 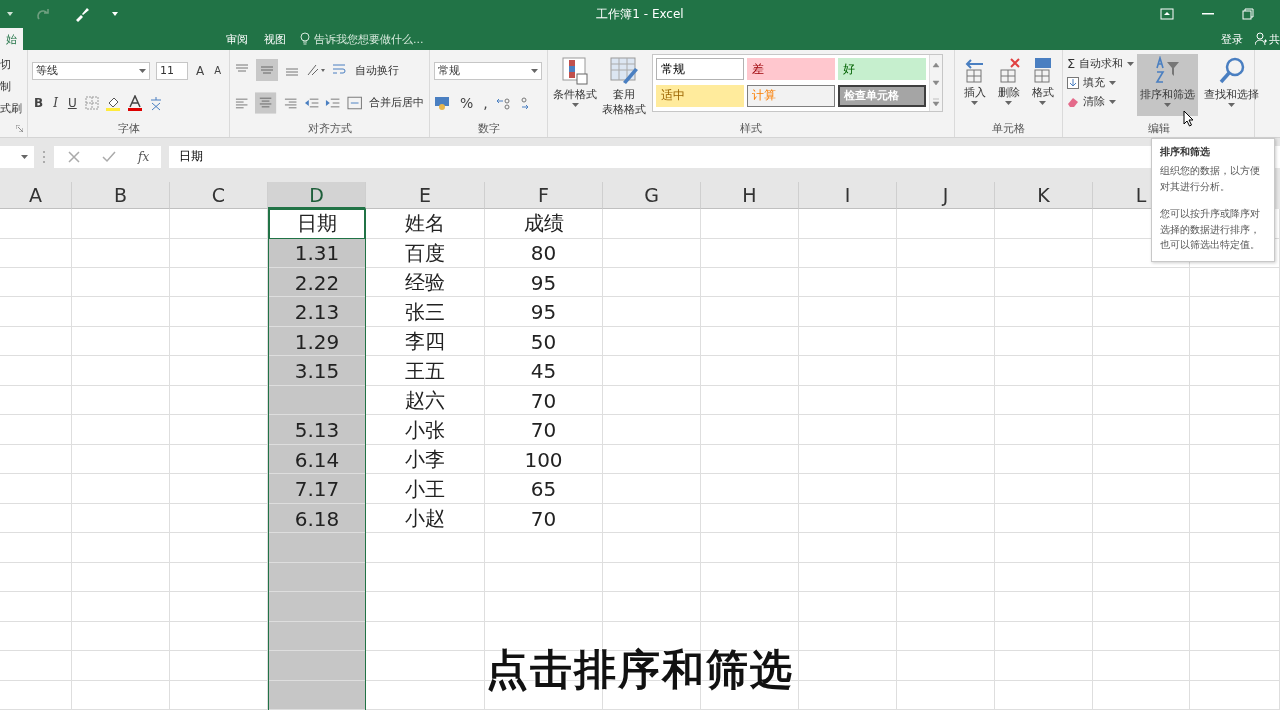 What do you see at coordinates (1094, 101) in the screenshot?
I see `clear-button: 清除` at bounding box center [1094, 101].